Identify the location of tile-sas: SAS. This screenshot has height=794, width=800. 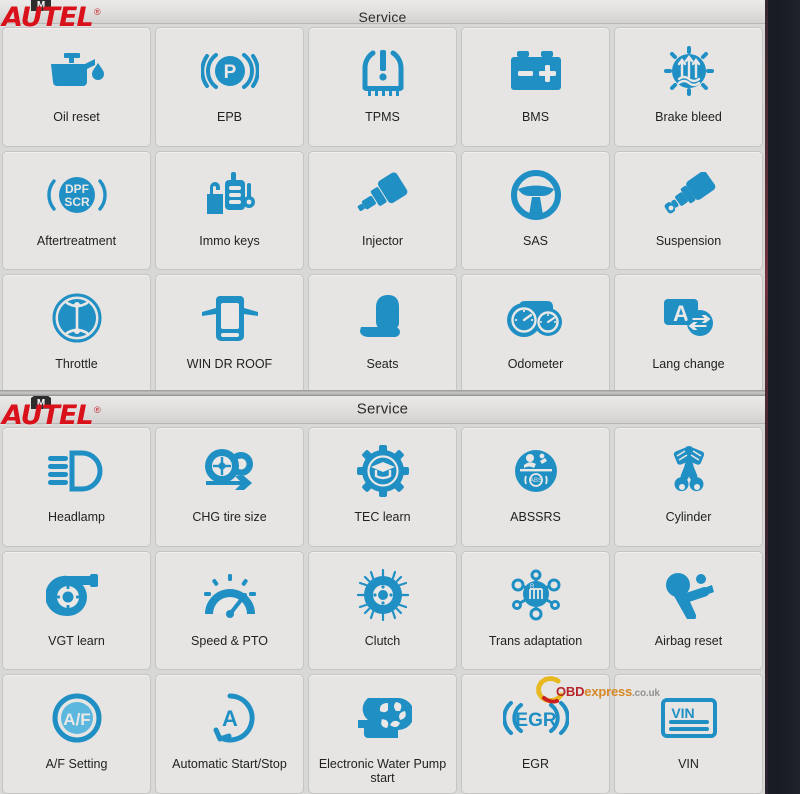
(535, 210).